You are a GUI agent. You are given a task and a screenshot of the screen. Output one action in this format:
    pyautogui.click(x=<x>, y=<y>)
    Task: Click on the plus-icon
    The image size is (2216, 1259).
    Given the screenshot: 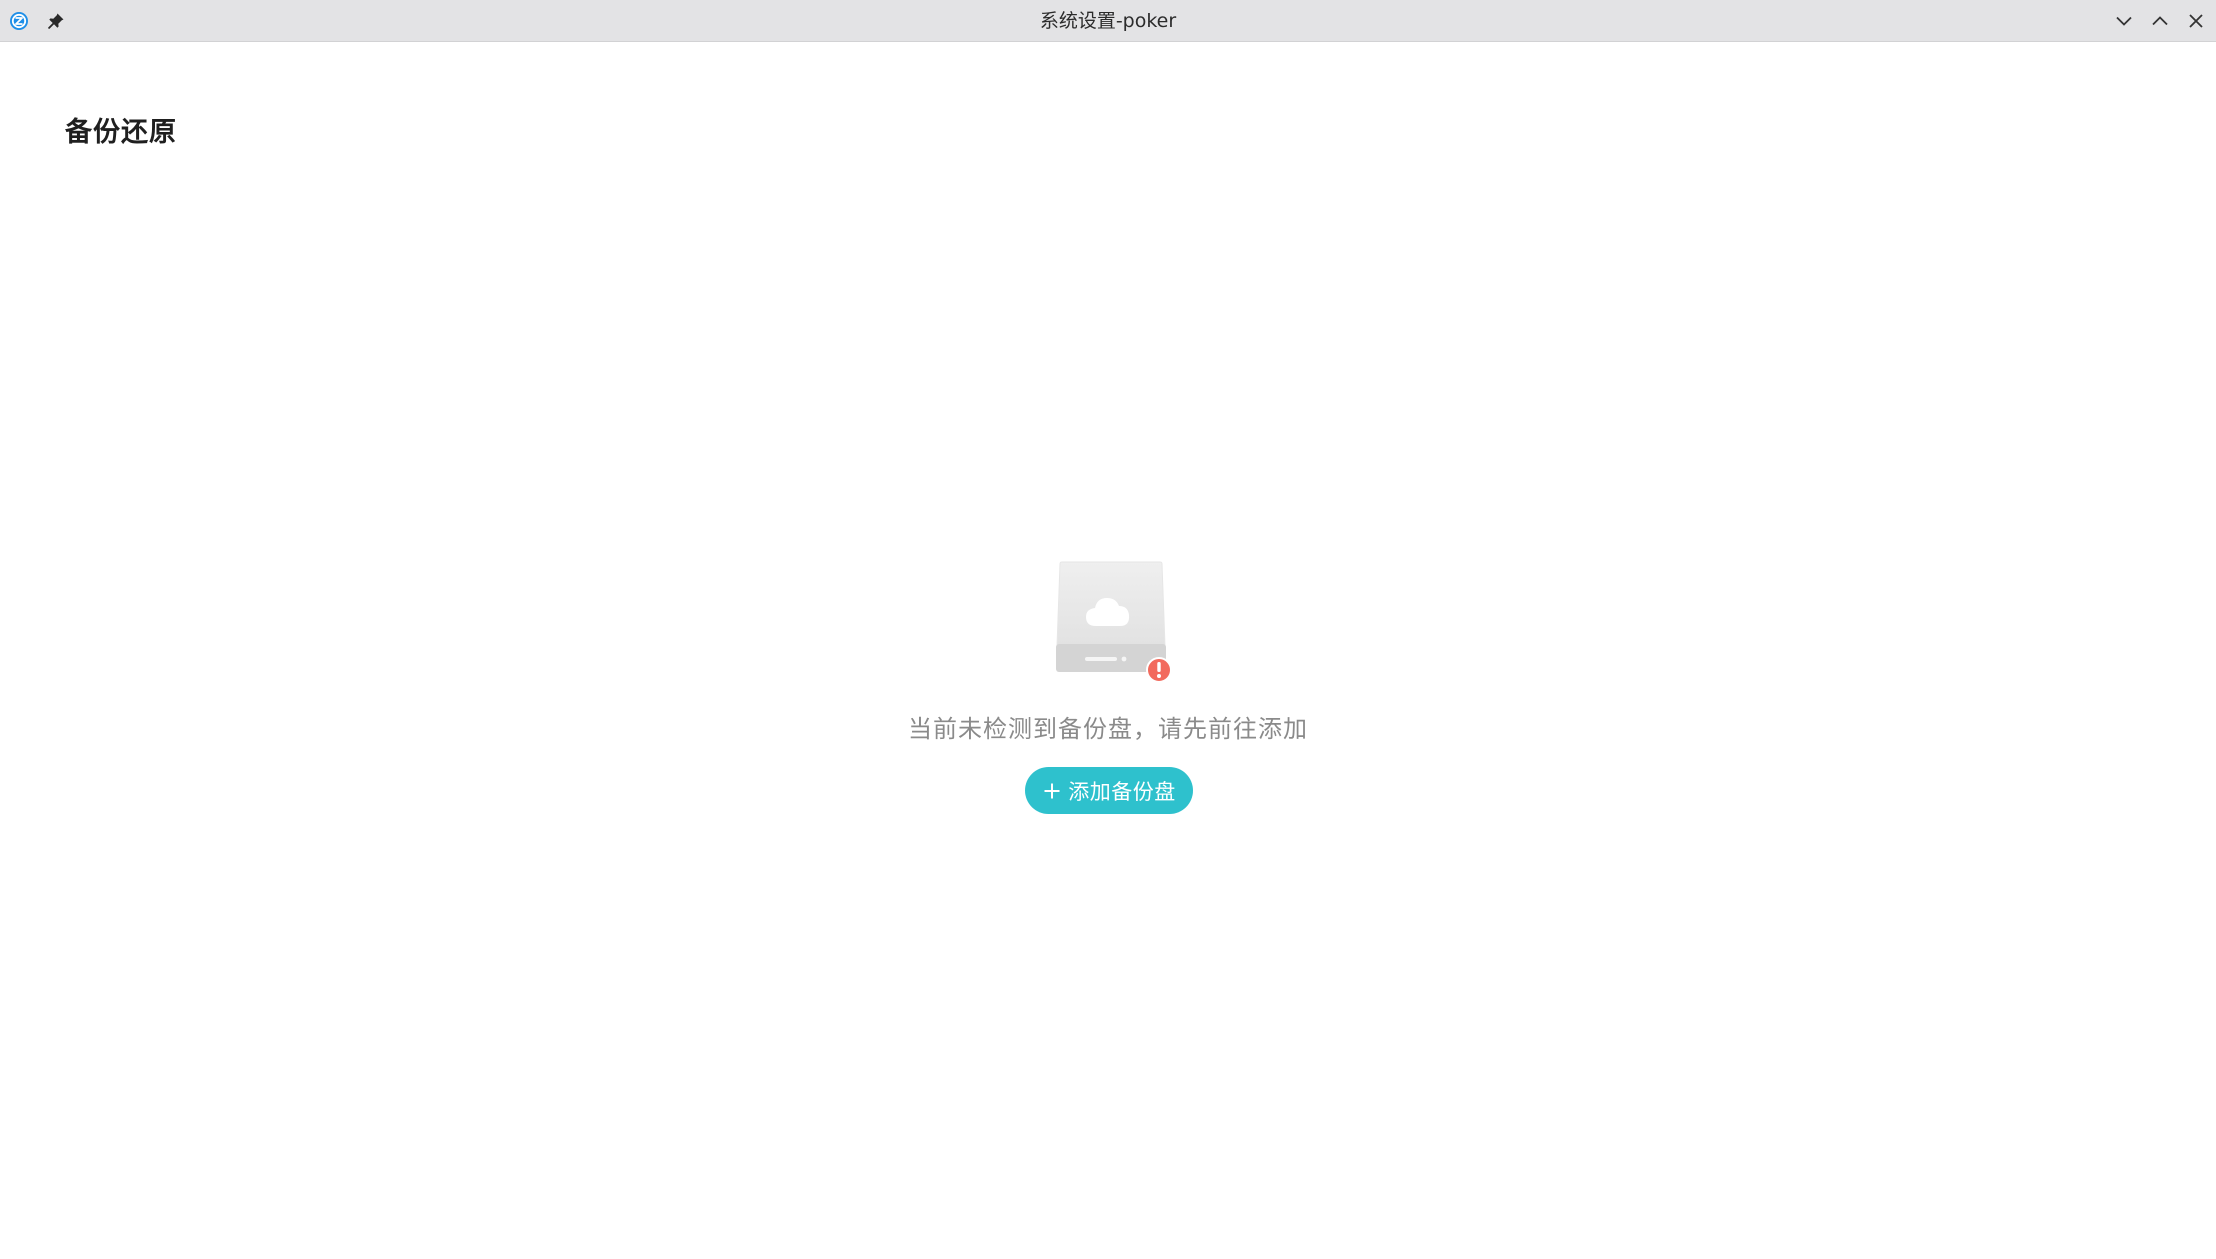 What is the action you would take?
    pyautogui.click(x=1052, y=791)
    